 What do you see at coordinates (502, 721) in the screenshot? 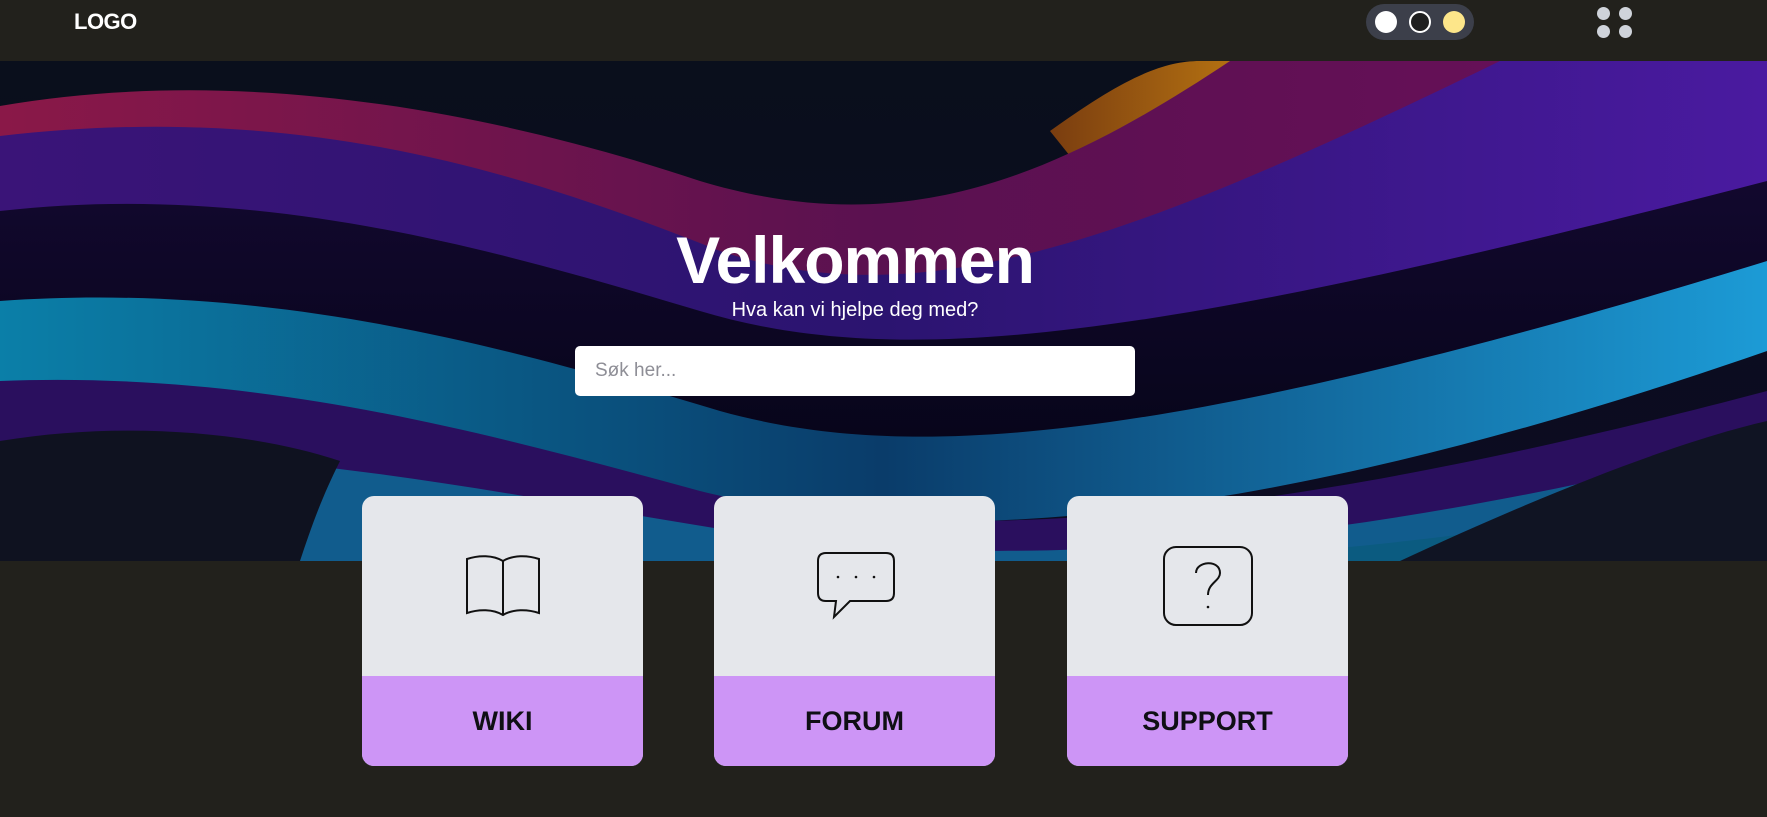
I see `card-label: WIKI` at bounding box center [502, 721].